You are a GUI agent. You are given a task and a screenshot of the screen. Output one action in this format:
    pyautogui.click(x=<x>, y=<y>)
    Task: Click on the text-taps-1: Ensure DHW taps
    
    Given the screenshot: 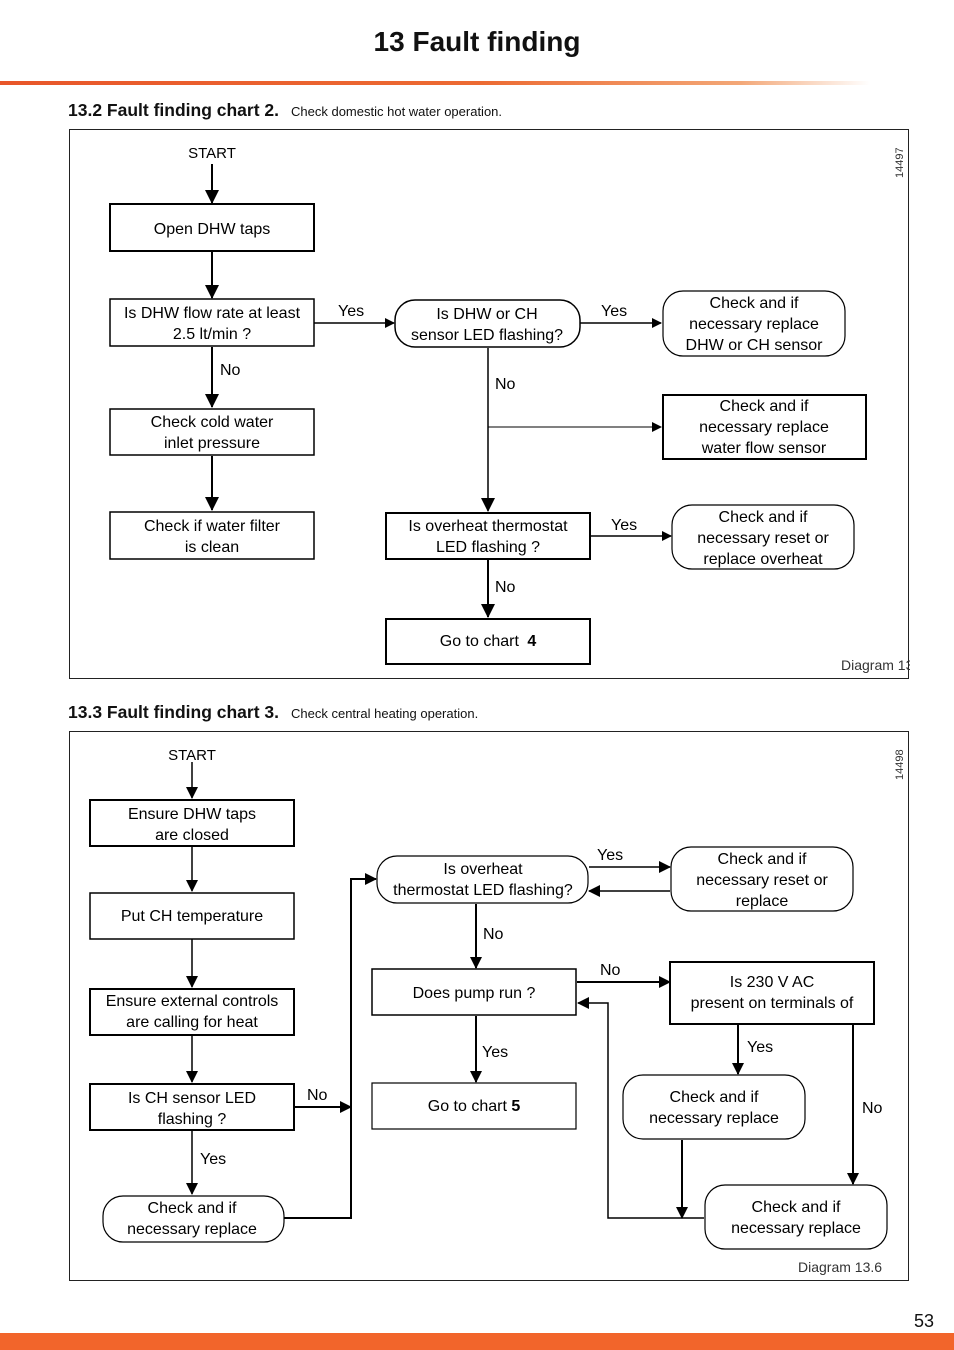 What is the action you would take?
    pyautogui.click(x=192, y=814)
    